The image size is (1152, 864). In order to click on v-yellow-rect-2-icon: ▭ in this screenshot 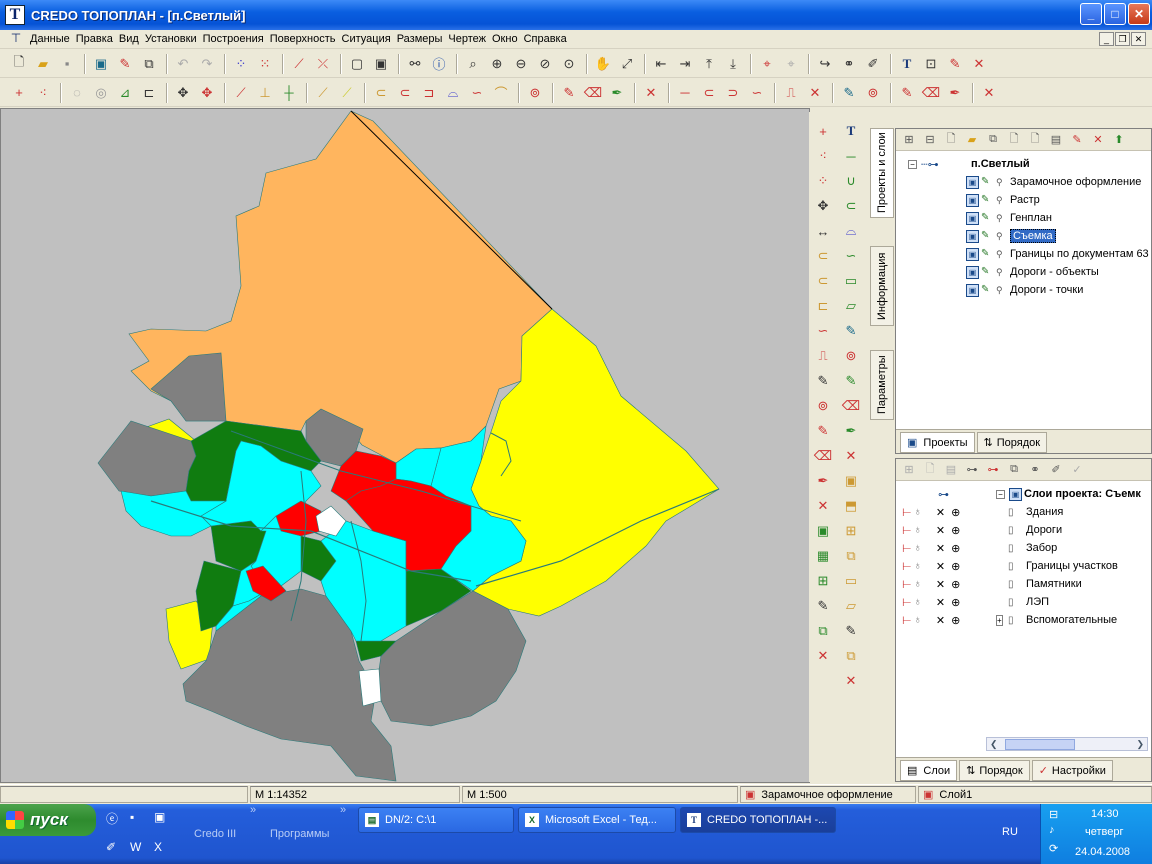, I will do `click(851, 581)`.